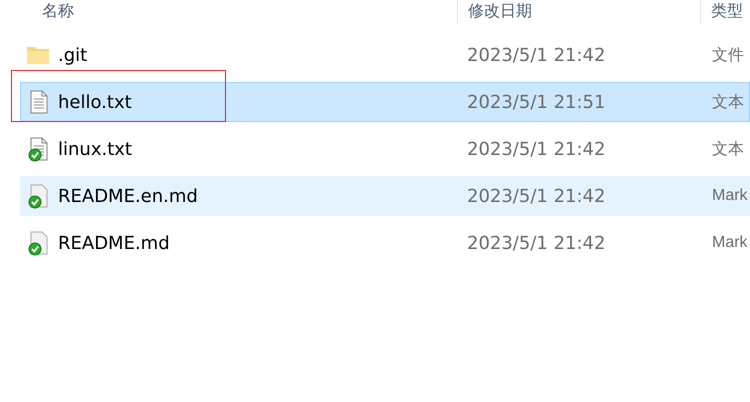  What do you see at coordinates (385, 149) in the screenshot?
I see `file-row: linux.txt 2023/5/1 21:42 文本` at bounding box center [385, 149].